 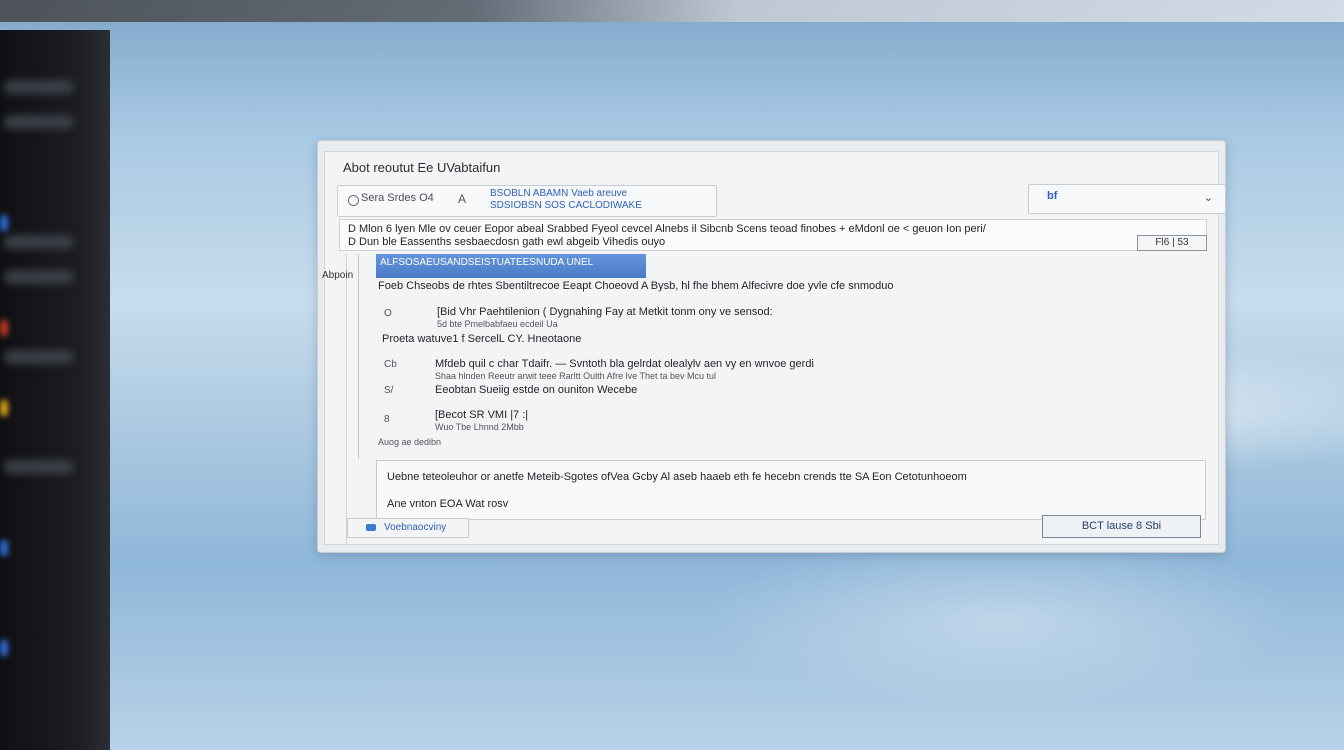 I want to click on list-item-sub: Wuo Tbe Lhnnd 2Mbb, so click(x=479, y=427).